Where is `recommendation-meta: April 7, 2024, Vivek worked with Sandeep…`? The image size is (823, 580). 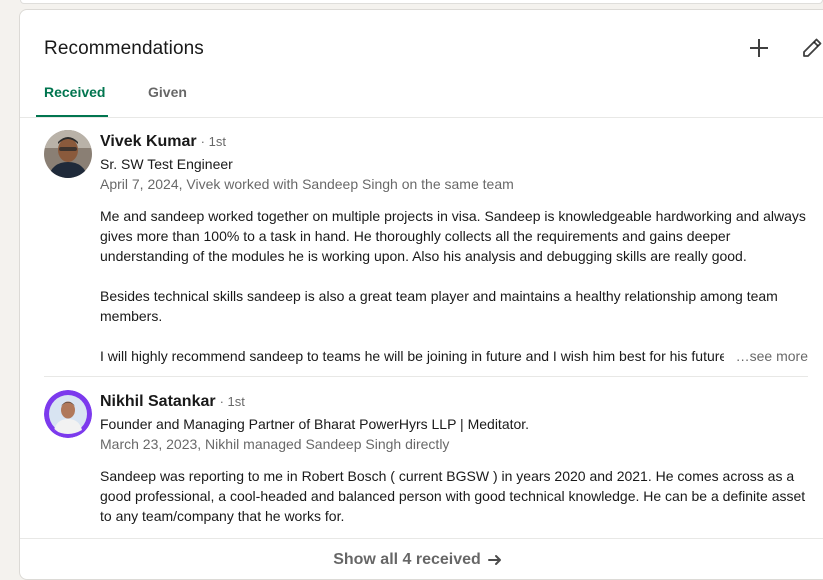
recommendation-meta: April 7, 2024, Vivek worked with Sandeep… is located at coordinates (307, 184).